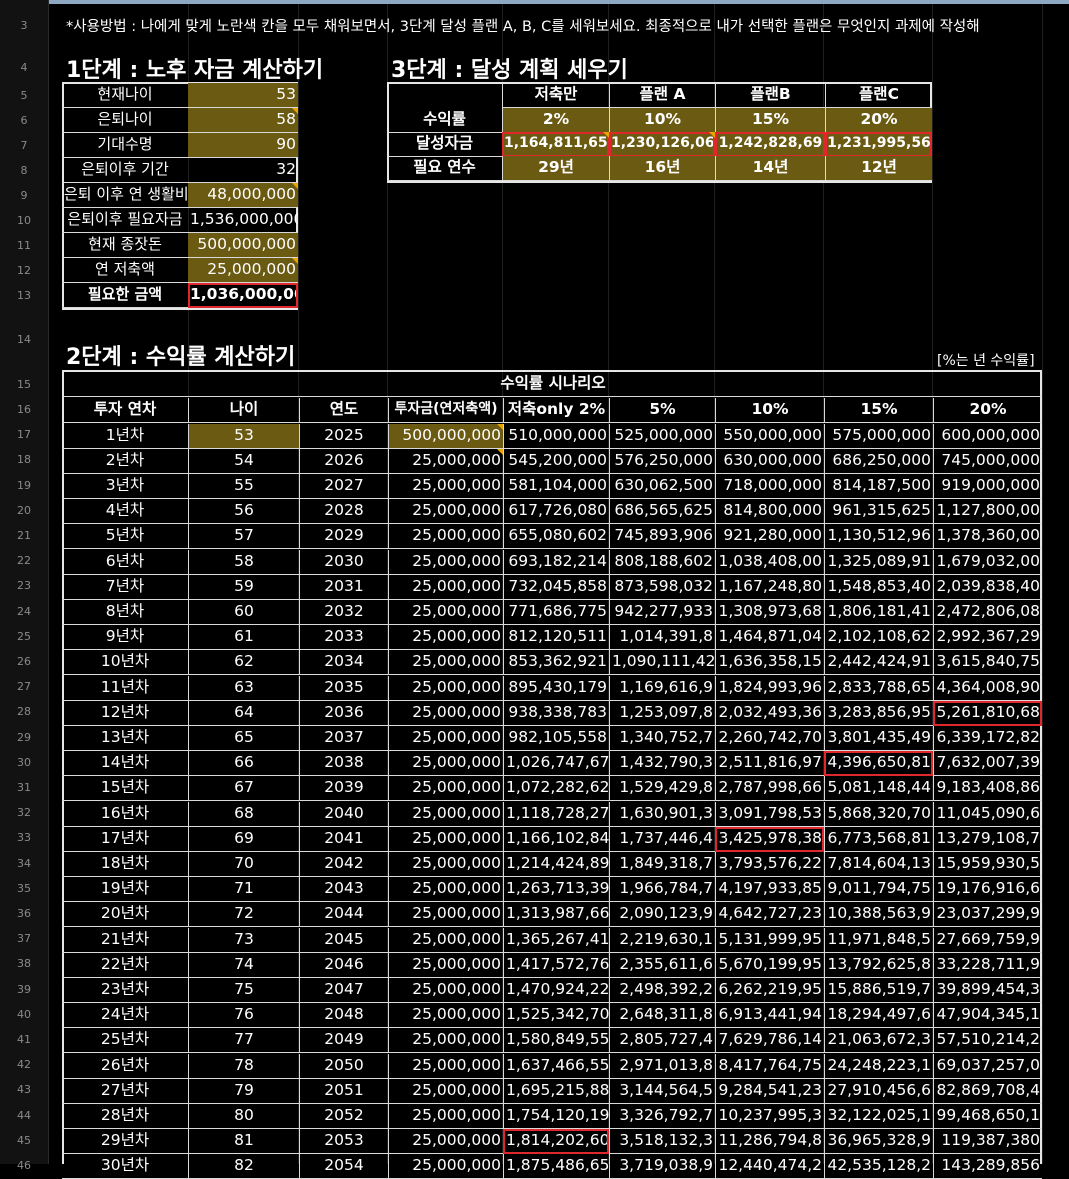 The height and width of the screenshot is (1179, 1069). What do you see at coordinates (243, 245) in the screenshot?
I see `step1-value: 500,000,000` at bounding box center [243, 245].